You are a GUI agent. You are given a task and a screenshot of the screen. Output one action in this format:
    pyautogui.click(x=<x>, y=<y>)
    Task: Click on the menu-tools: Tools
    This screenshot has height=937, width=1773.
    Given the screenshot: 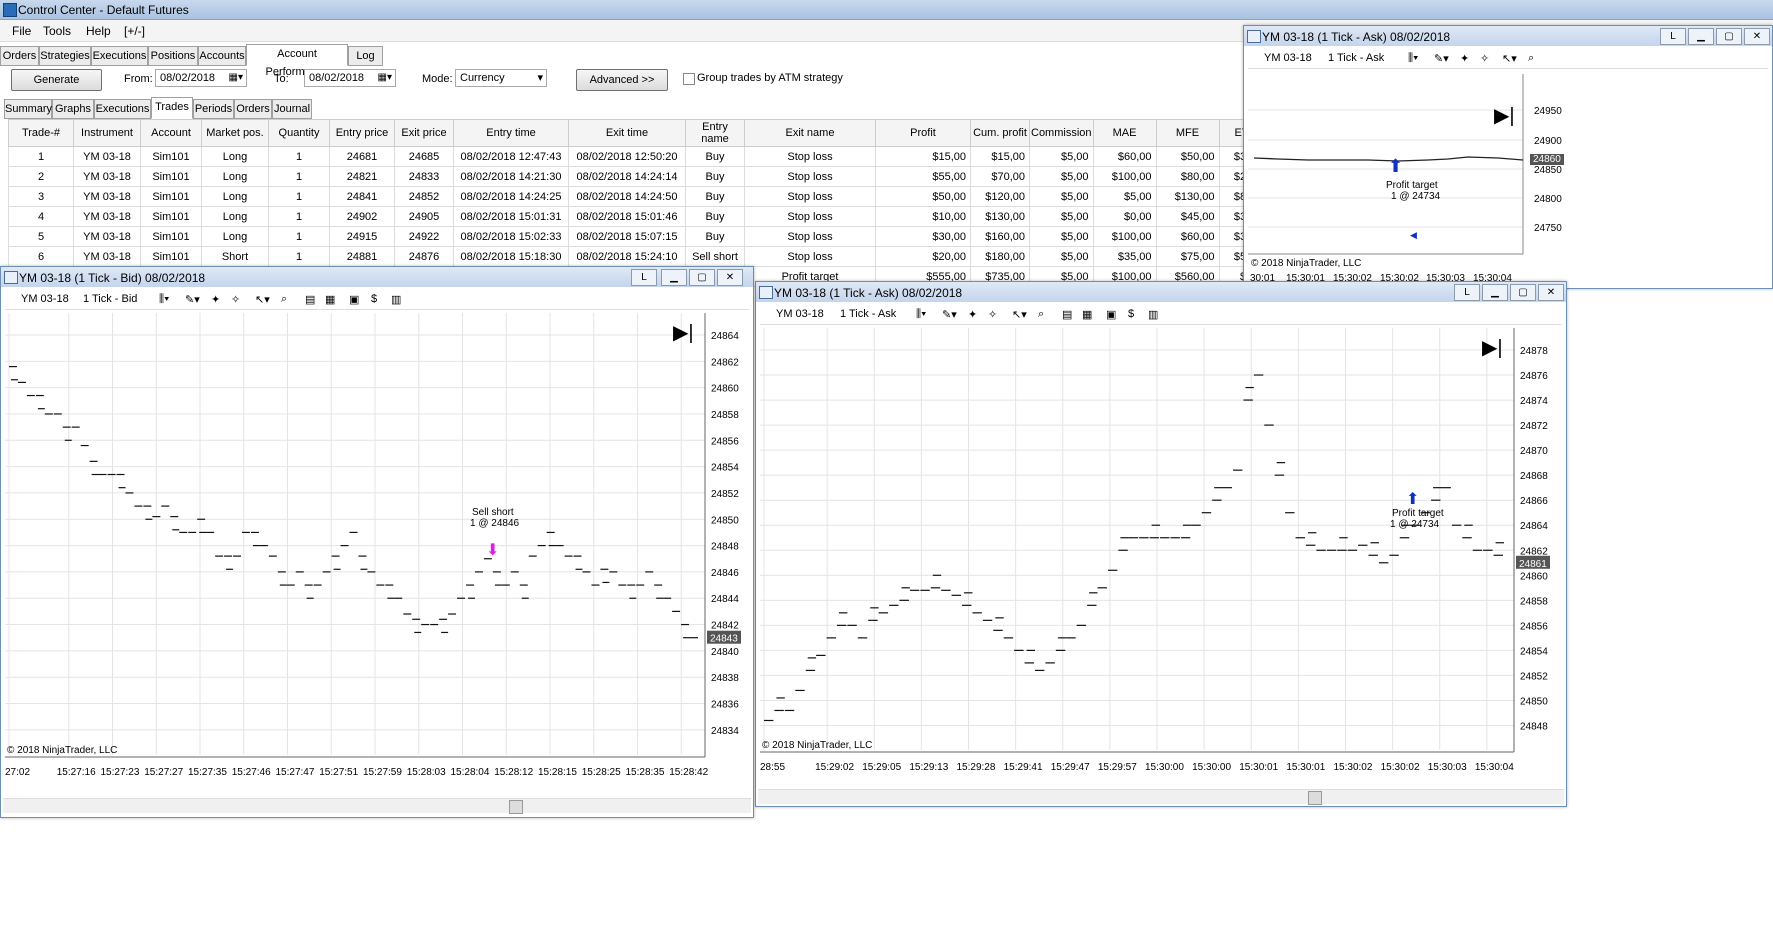 What is the action you would take?
    pyautogui.click(x=57, y=31)
    